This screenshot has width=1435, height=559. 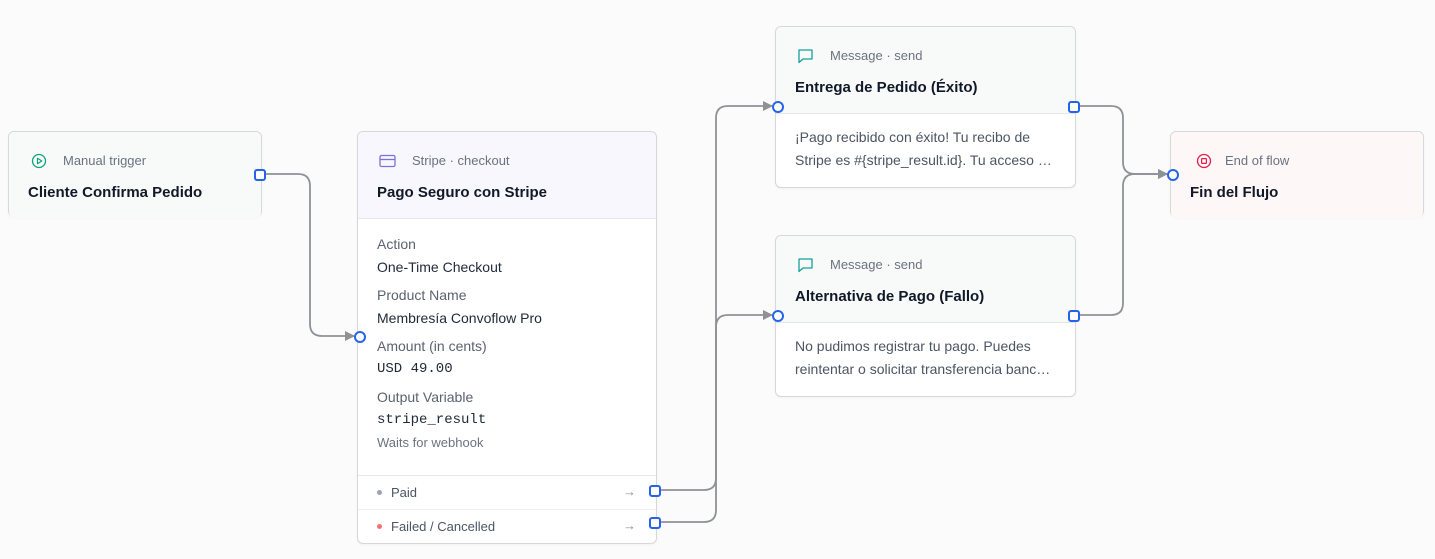 I want to click on branch-failed-cancelled: Failed / Cancelled →, so click(x=507, y=526).